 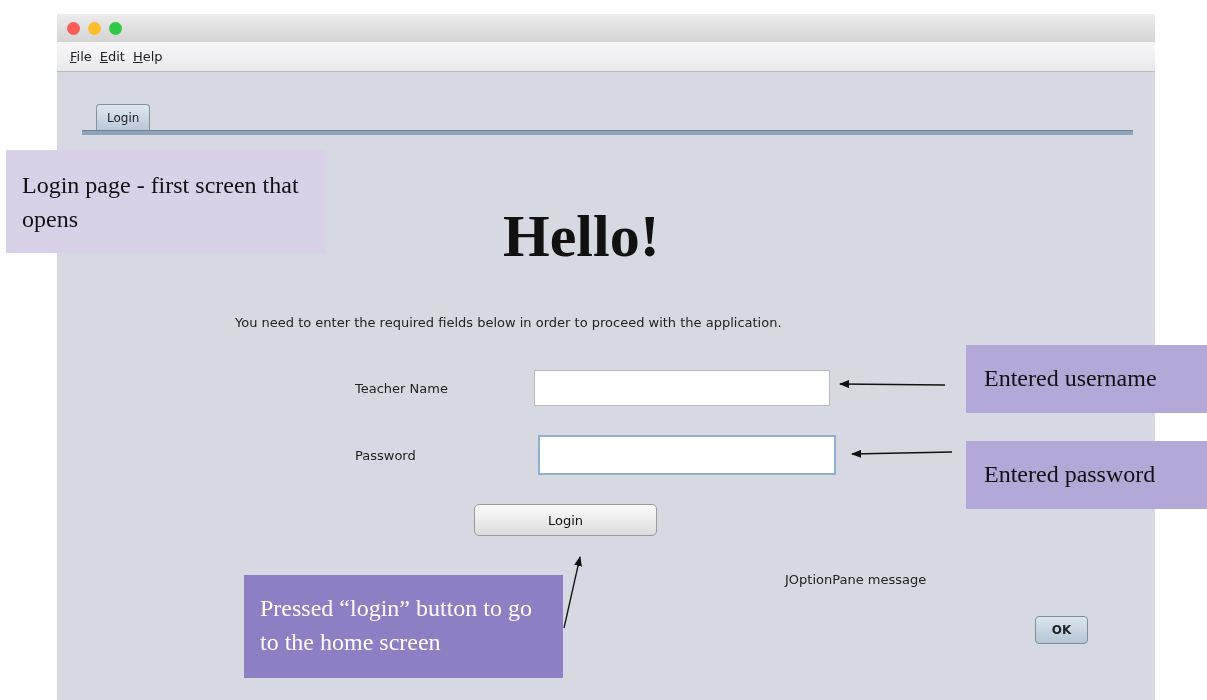 I want to click on menu-item: Edit, so click(x=112, y=56).